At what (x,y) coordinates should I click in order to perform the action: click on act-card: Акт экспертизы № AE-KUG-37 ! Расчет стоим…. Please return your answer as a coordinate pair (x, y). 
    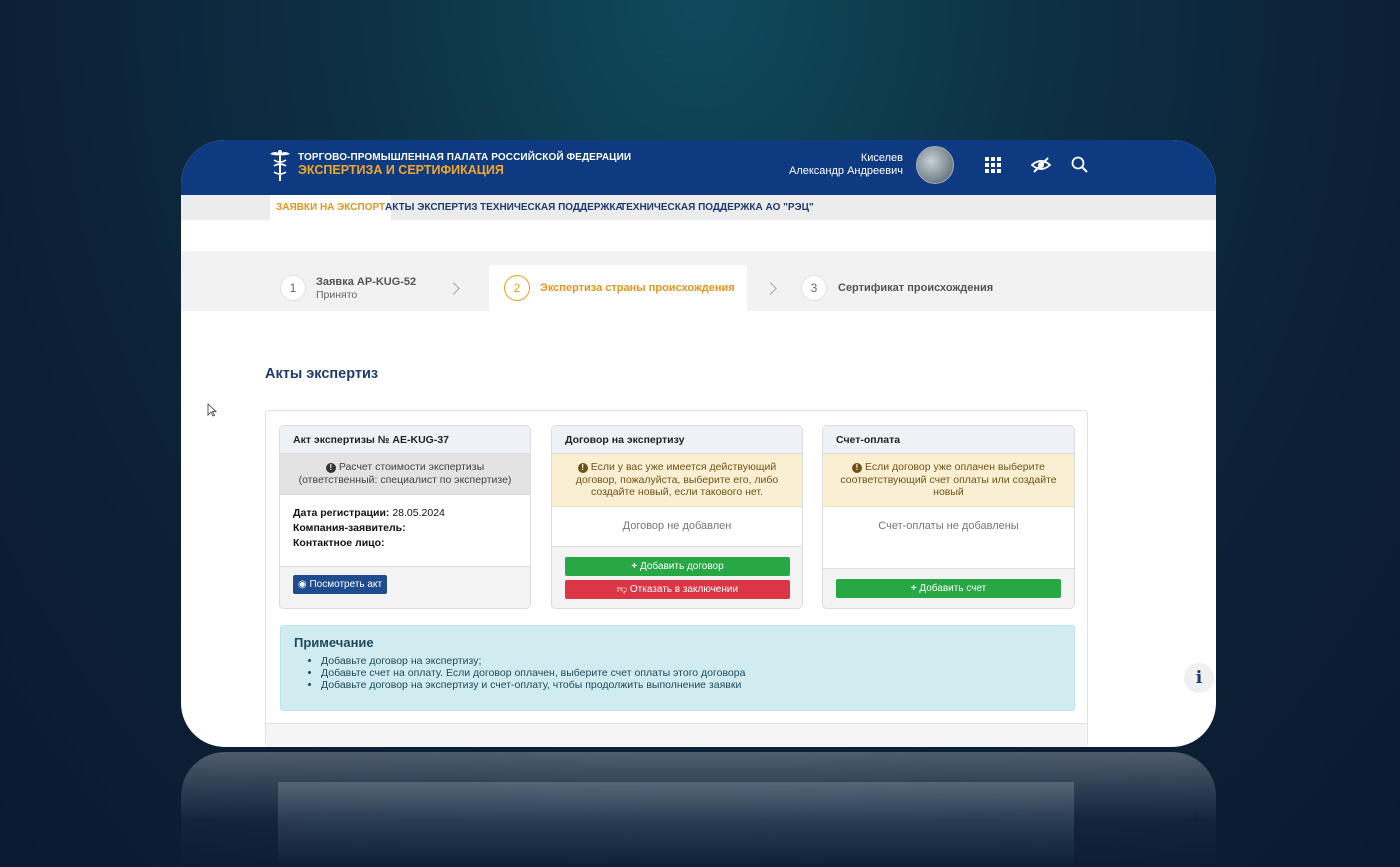
    Looking at the image, I should click on (405, 517).